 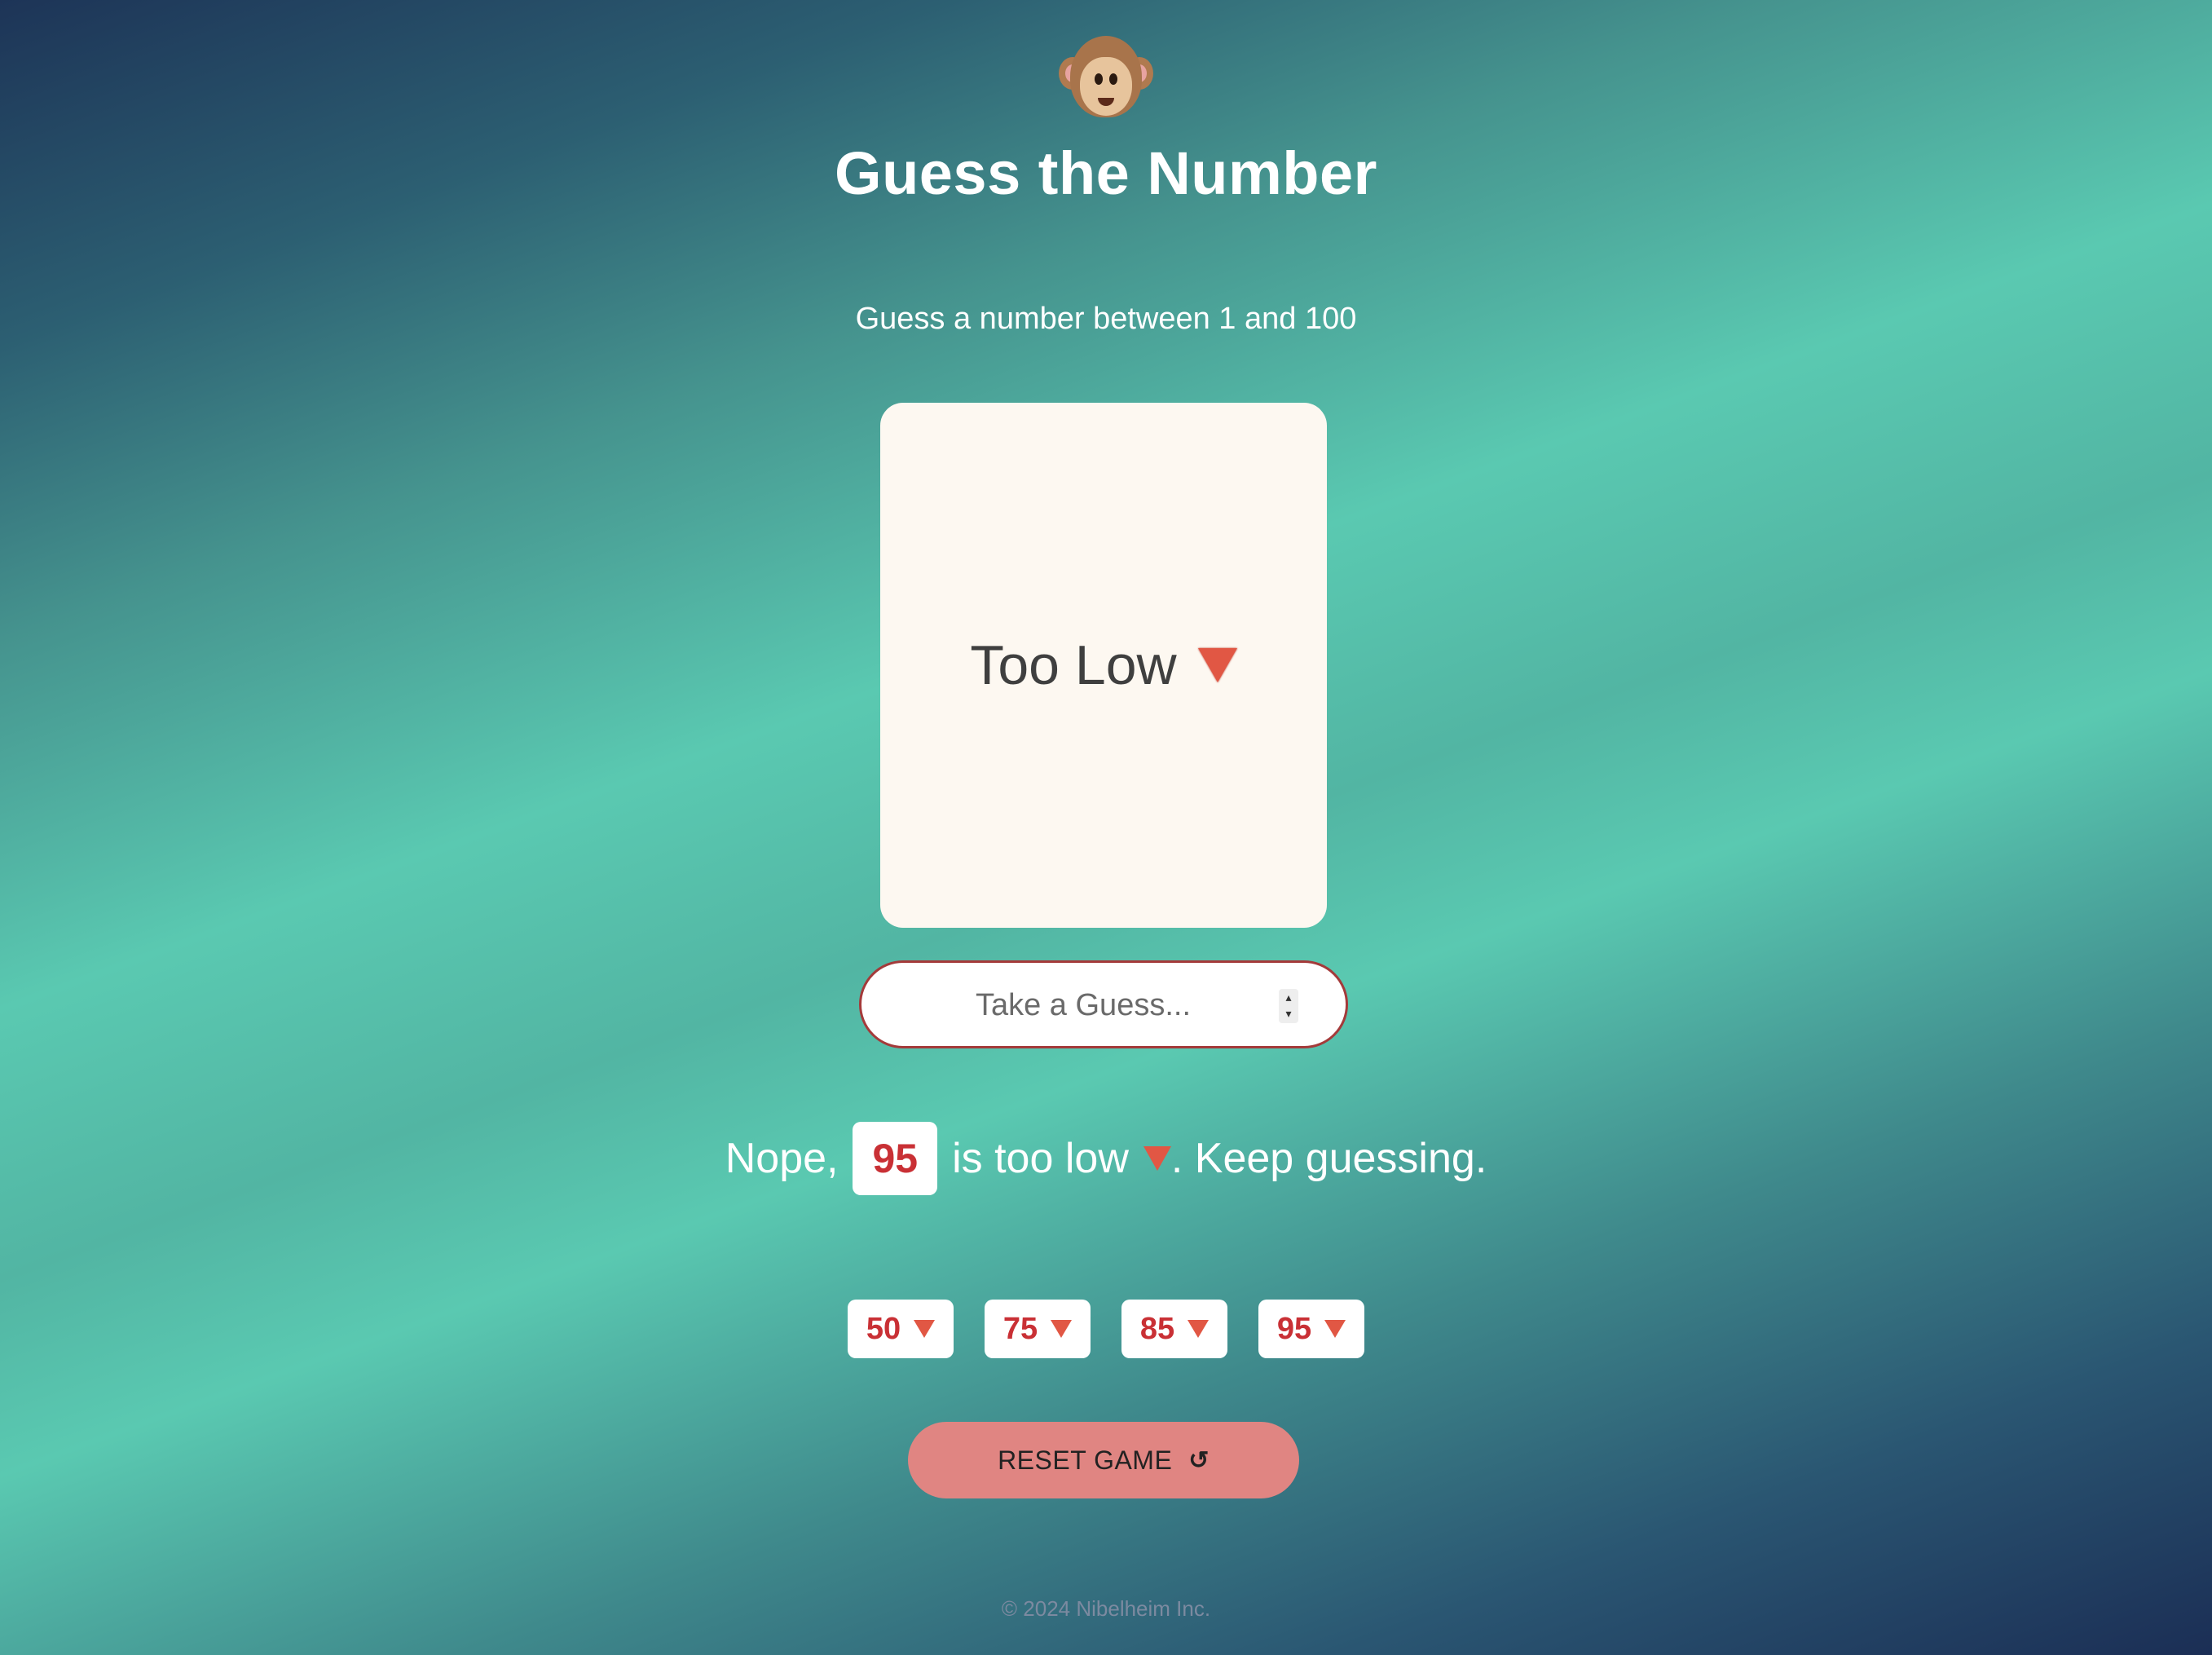 I want to click on page-subtitle: Guess a number between 1 and 100, so click(x=1106, y=319).